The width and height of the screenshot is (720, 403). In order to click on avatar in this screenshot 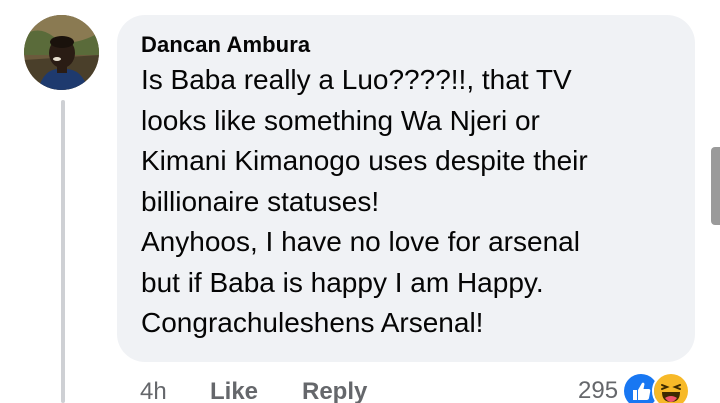, I will do `click(61, 52)`.